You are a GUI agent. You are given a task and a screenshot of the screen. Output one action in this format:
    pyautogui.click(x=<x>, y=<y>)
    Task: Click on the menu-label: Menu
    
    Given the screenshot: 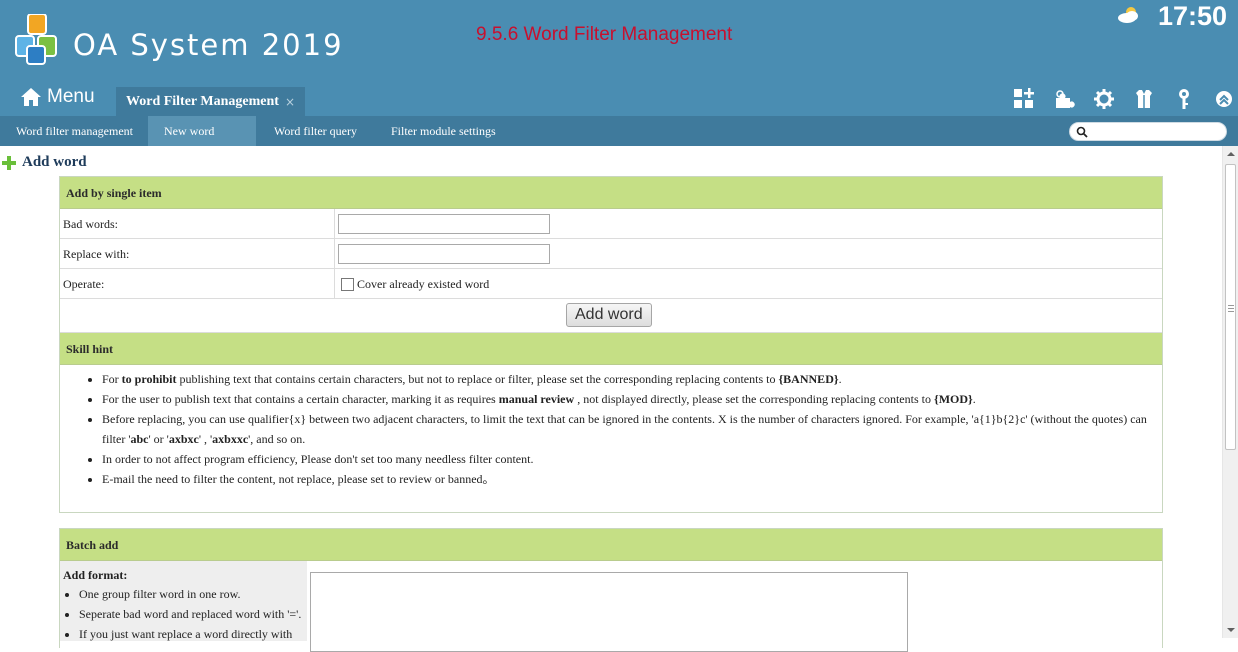 What is the action you would take?
    pyautogui.click(x=71, y=96)
    